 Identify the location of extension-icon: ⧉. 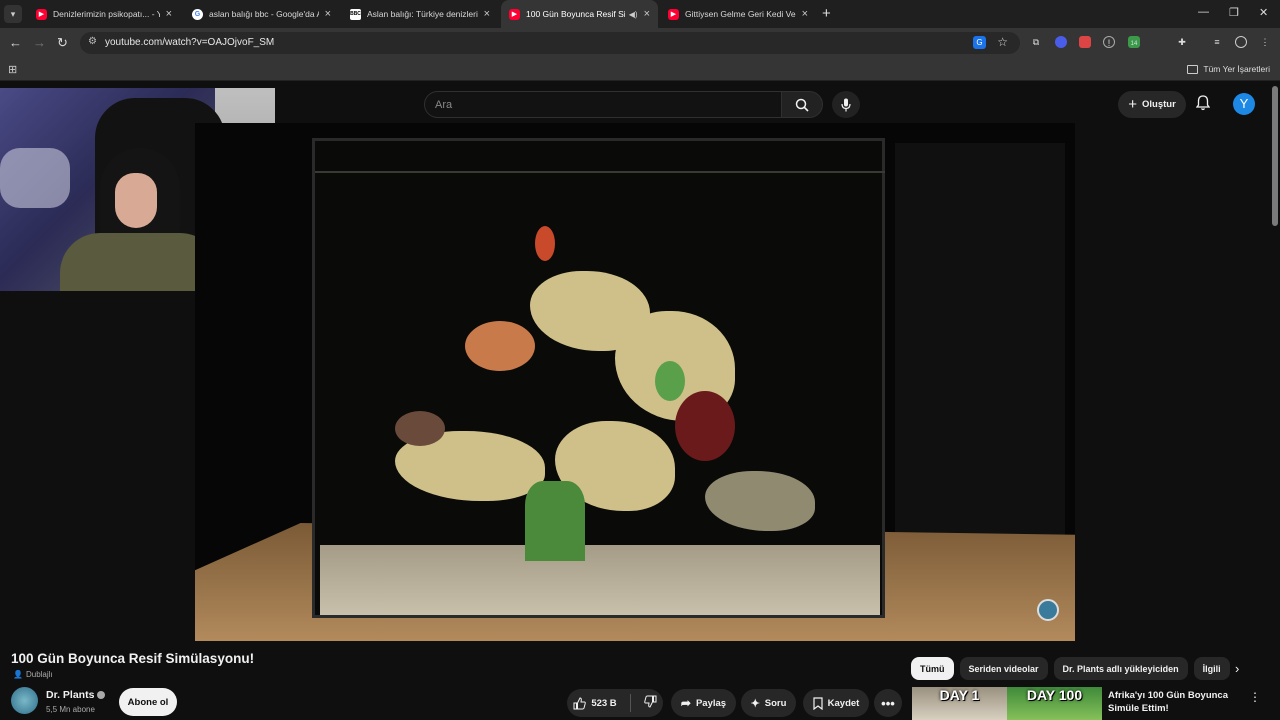
(1036, 42).